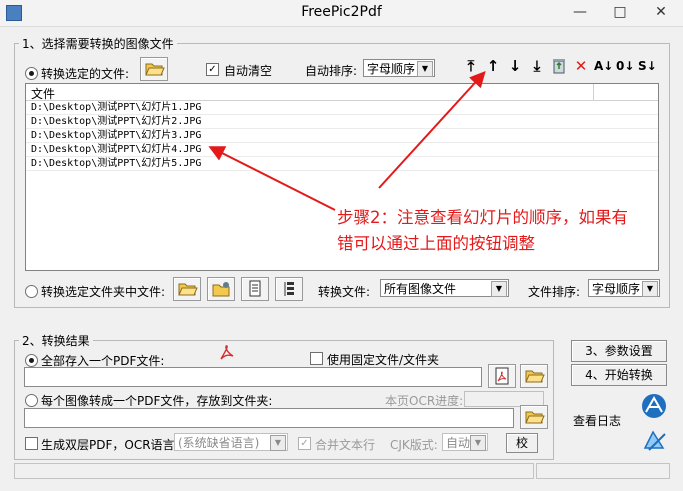 The height and width of the screenshot is (491, 683). I want to click on tree-list-icon, so click(289, 289).